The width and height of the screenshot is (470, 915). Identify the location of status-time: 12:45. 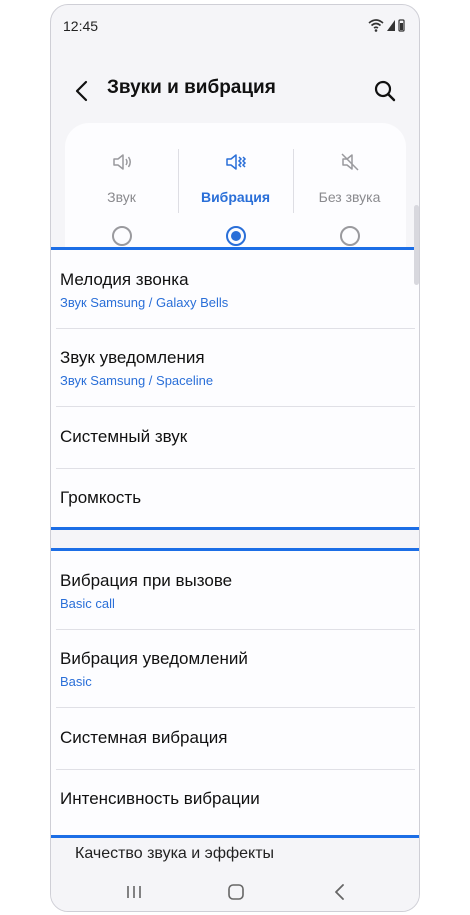
(81, 26).